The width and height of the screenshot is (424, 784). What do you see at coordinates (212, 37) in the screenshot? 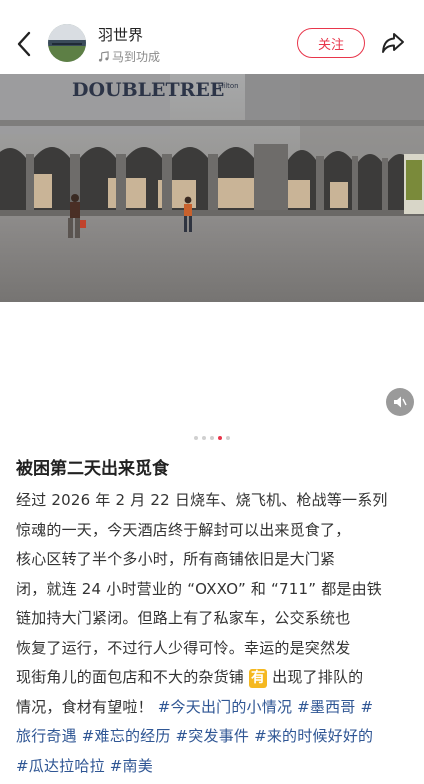
I see `post-header: 羽世界 马到功成 关注` at bounding box center [212, 37].